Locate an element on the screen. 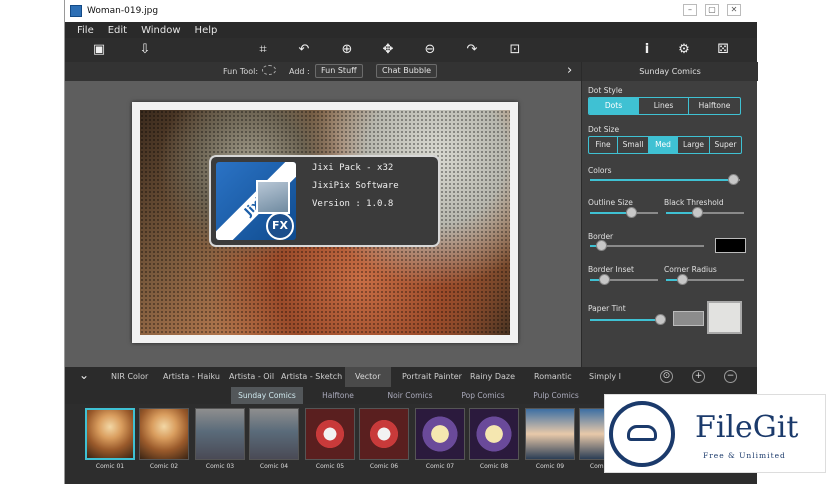  dot-style-halftone: Halftone is located at coordinates (714, 106).